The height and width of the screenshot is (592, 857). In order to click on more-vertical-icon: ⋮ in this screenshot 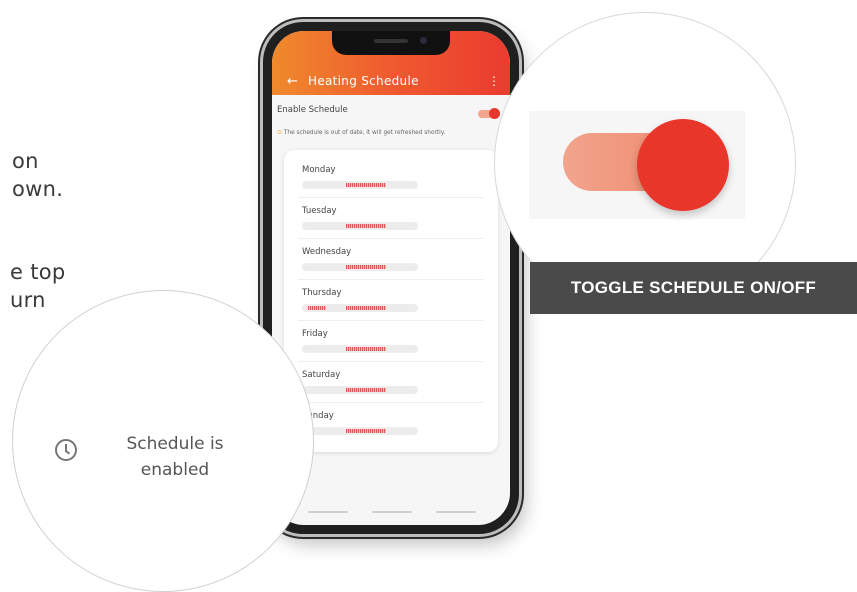, I will do `click(494, 81)`.